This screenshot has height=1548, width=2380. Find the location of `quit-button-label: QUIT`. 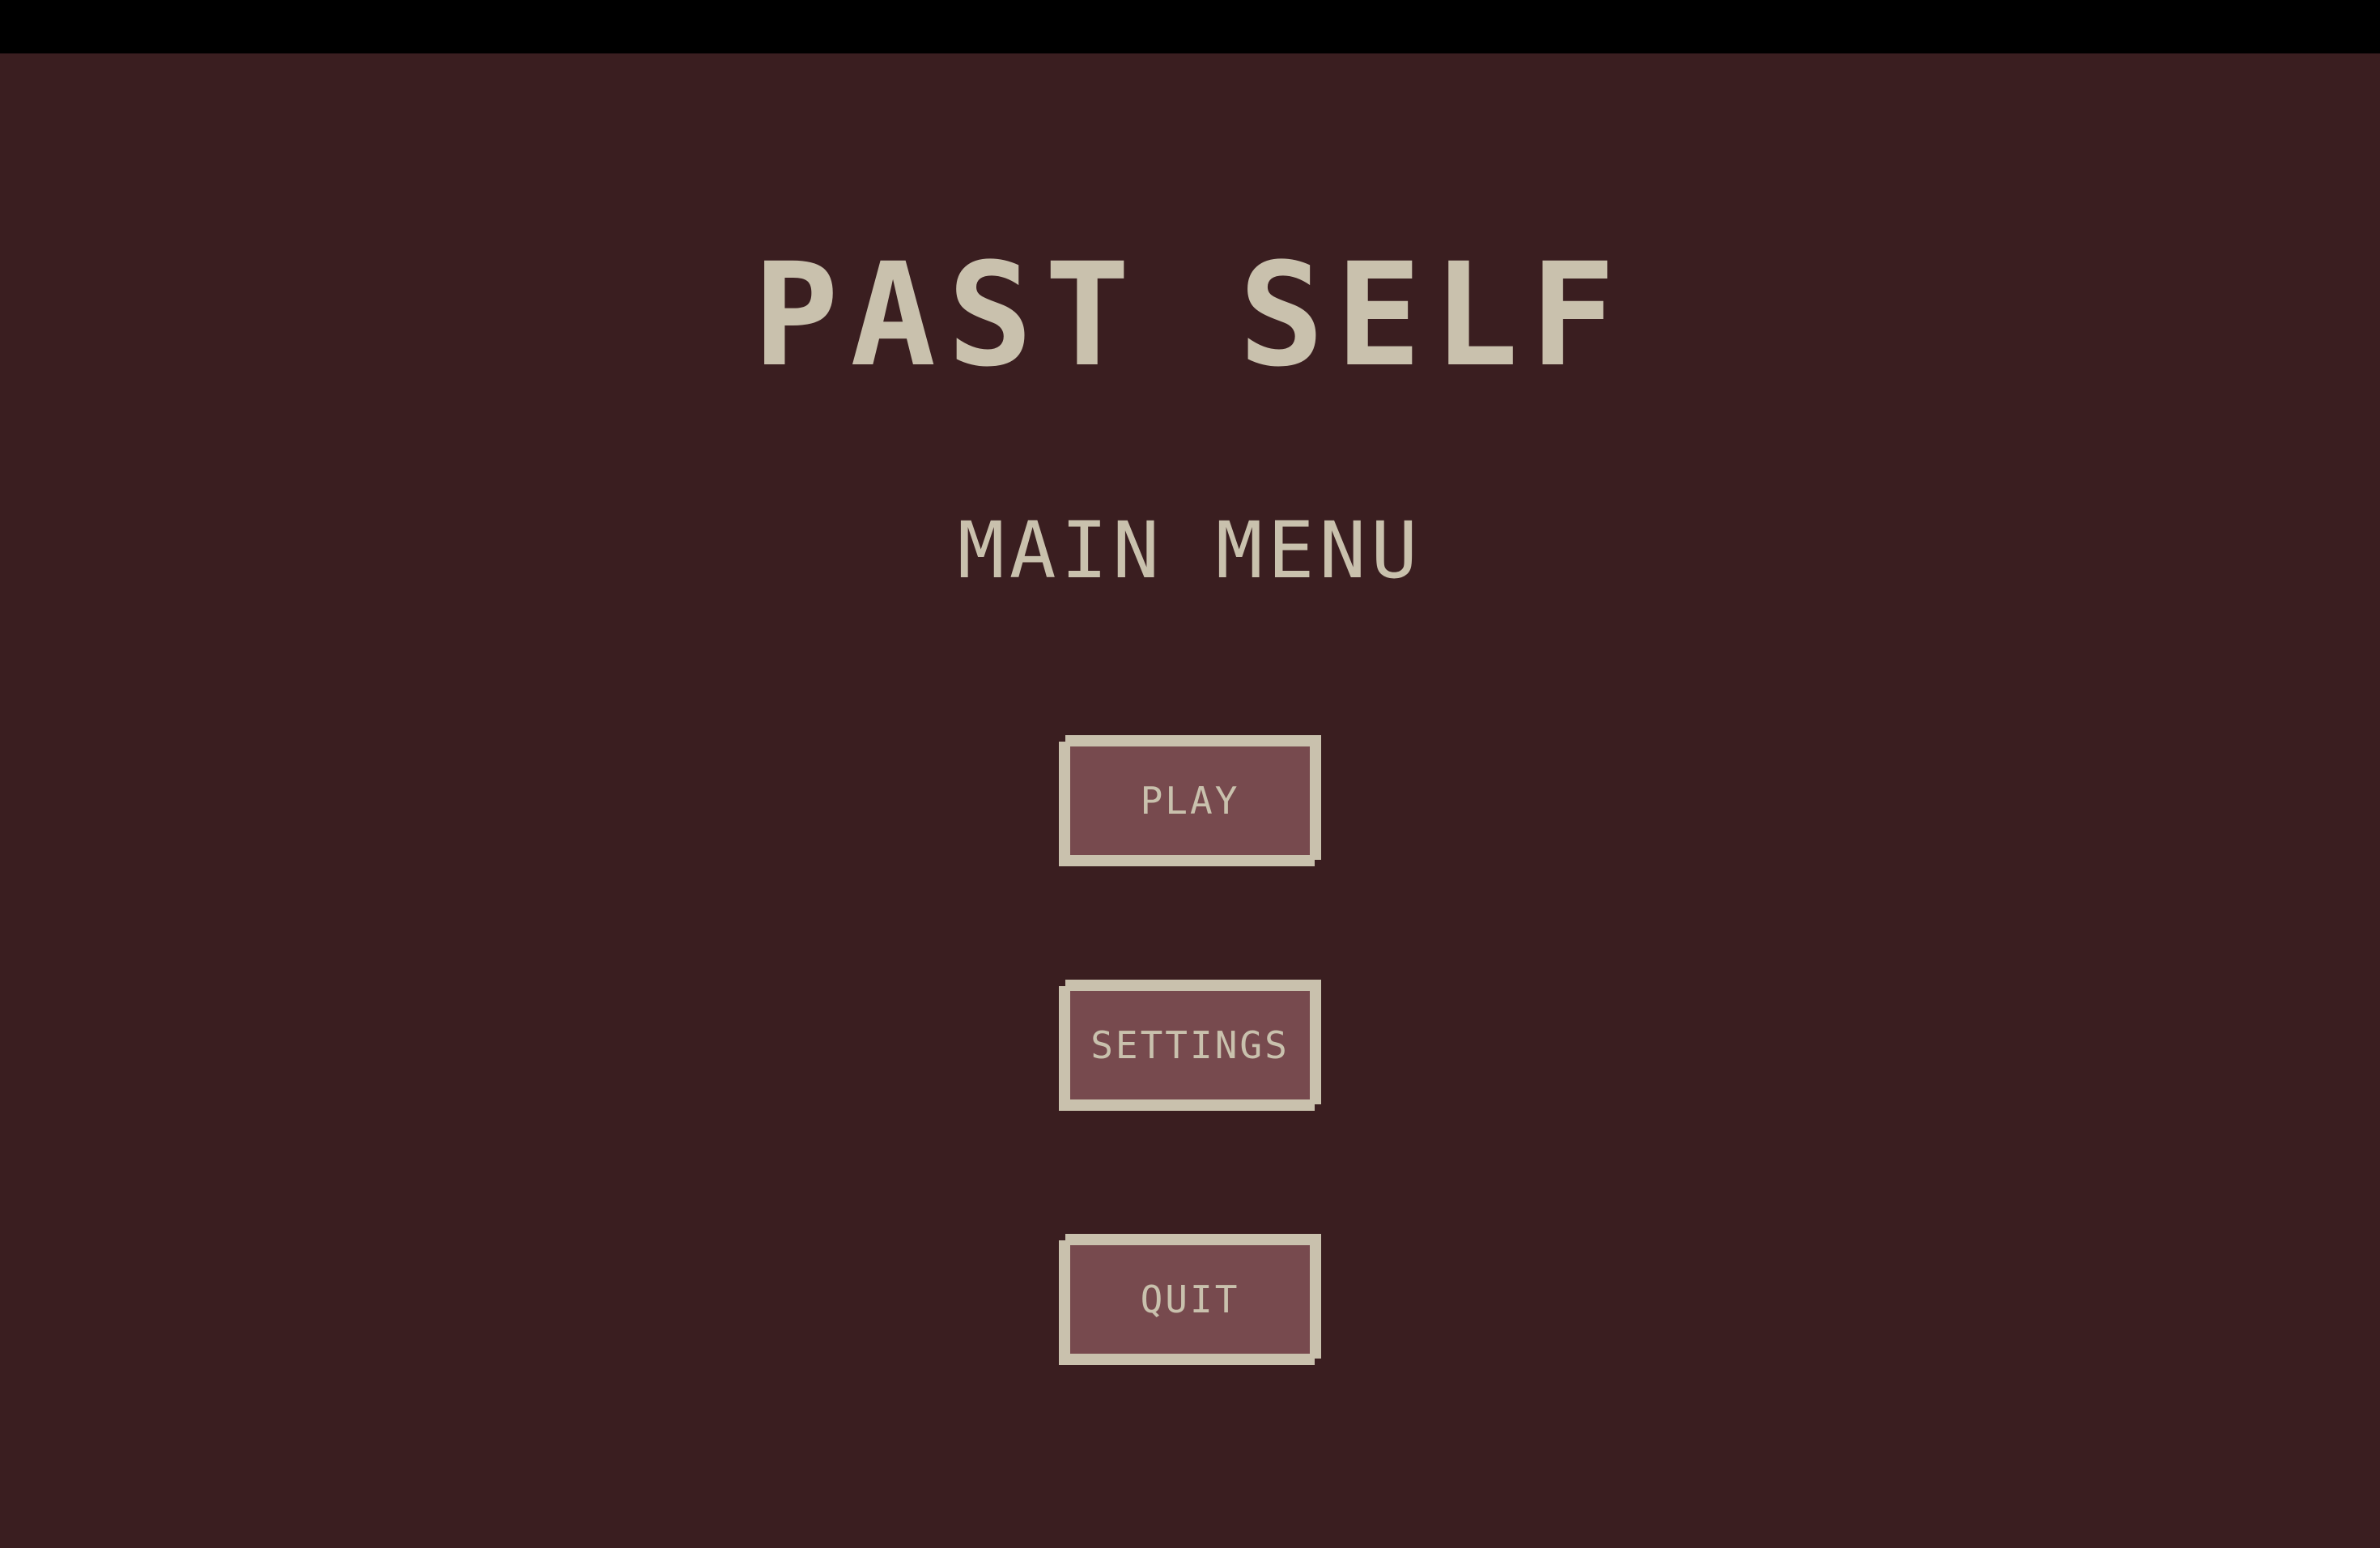

quit-button-label: QUIT is located at coordinates (1190, 1299).